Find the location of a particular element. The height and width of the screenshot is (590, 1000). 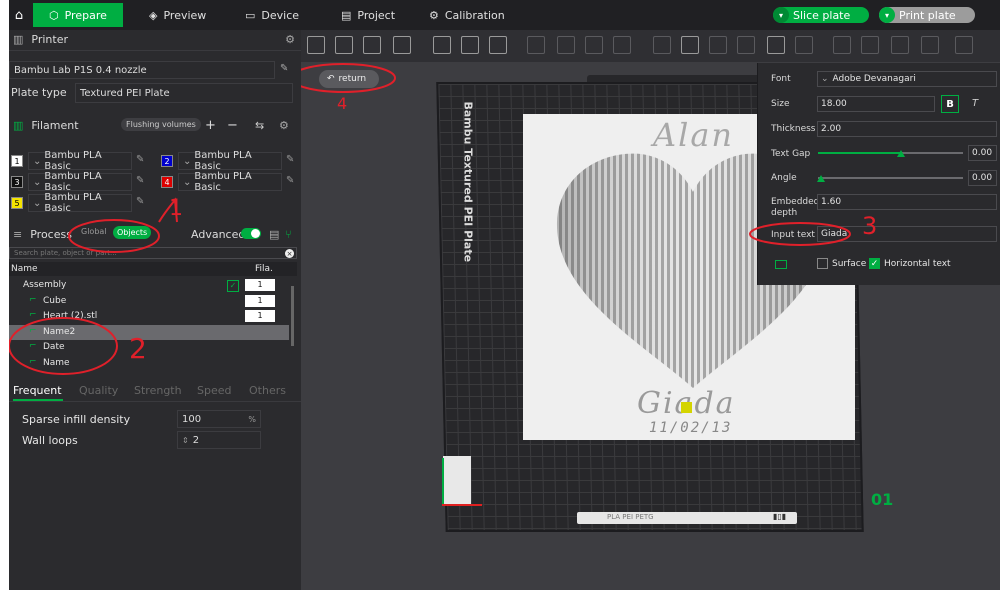

tree-row: ⌐ Heart (2).stl 1 is located at coordinates (149, 316).